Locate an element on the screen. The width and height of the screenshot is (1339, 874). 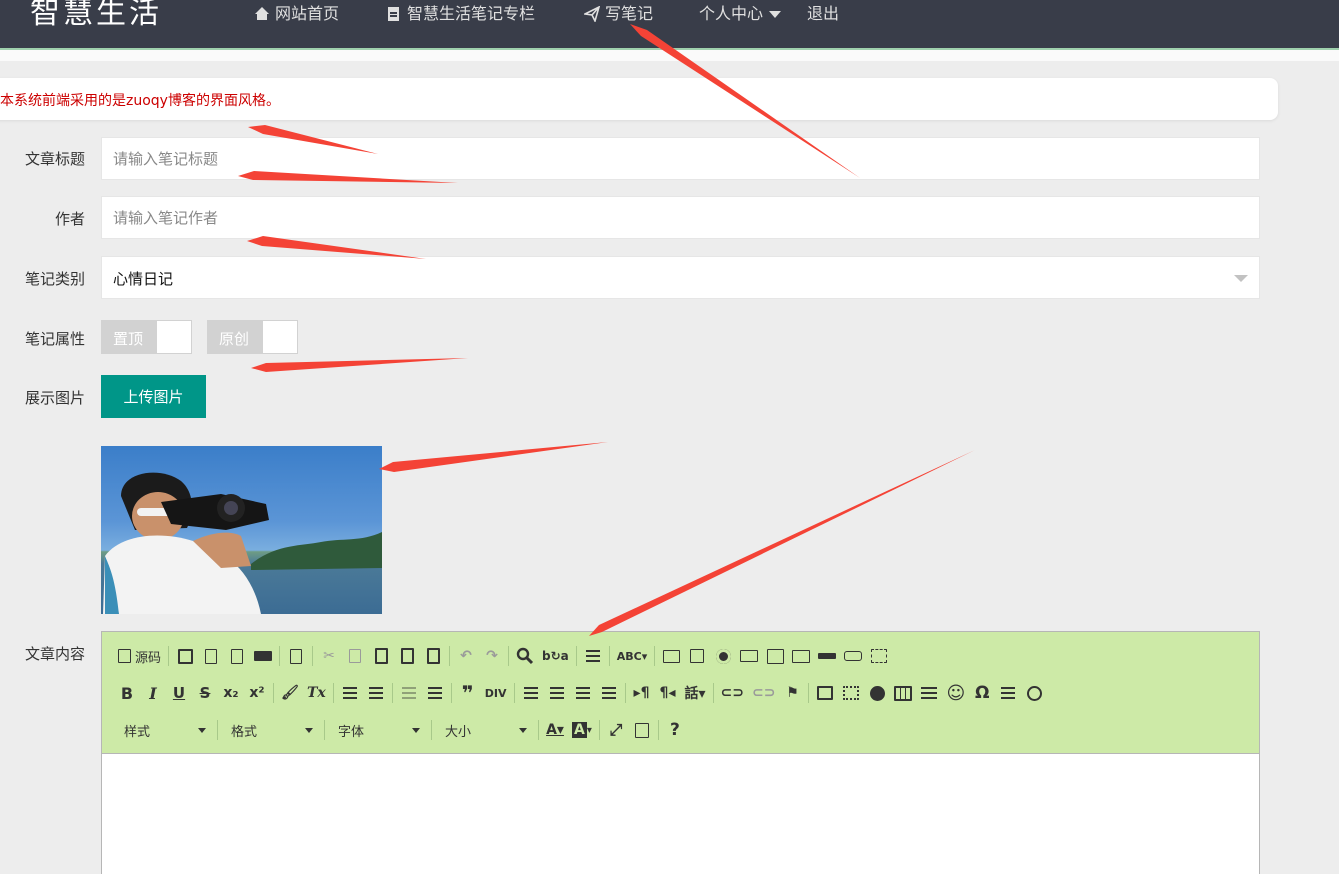
form-icon is located at coordinates (671, 656).